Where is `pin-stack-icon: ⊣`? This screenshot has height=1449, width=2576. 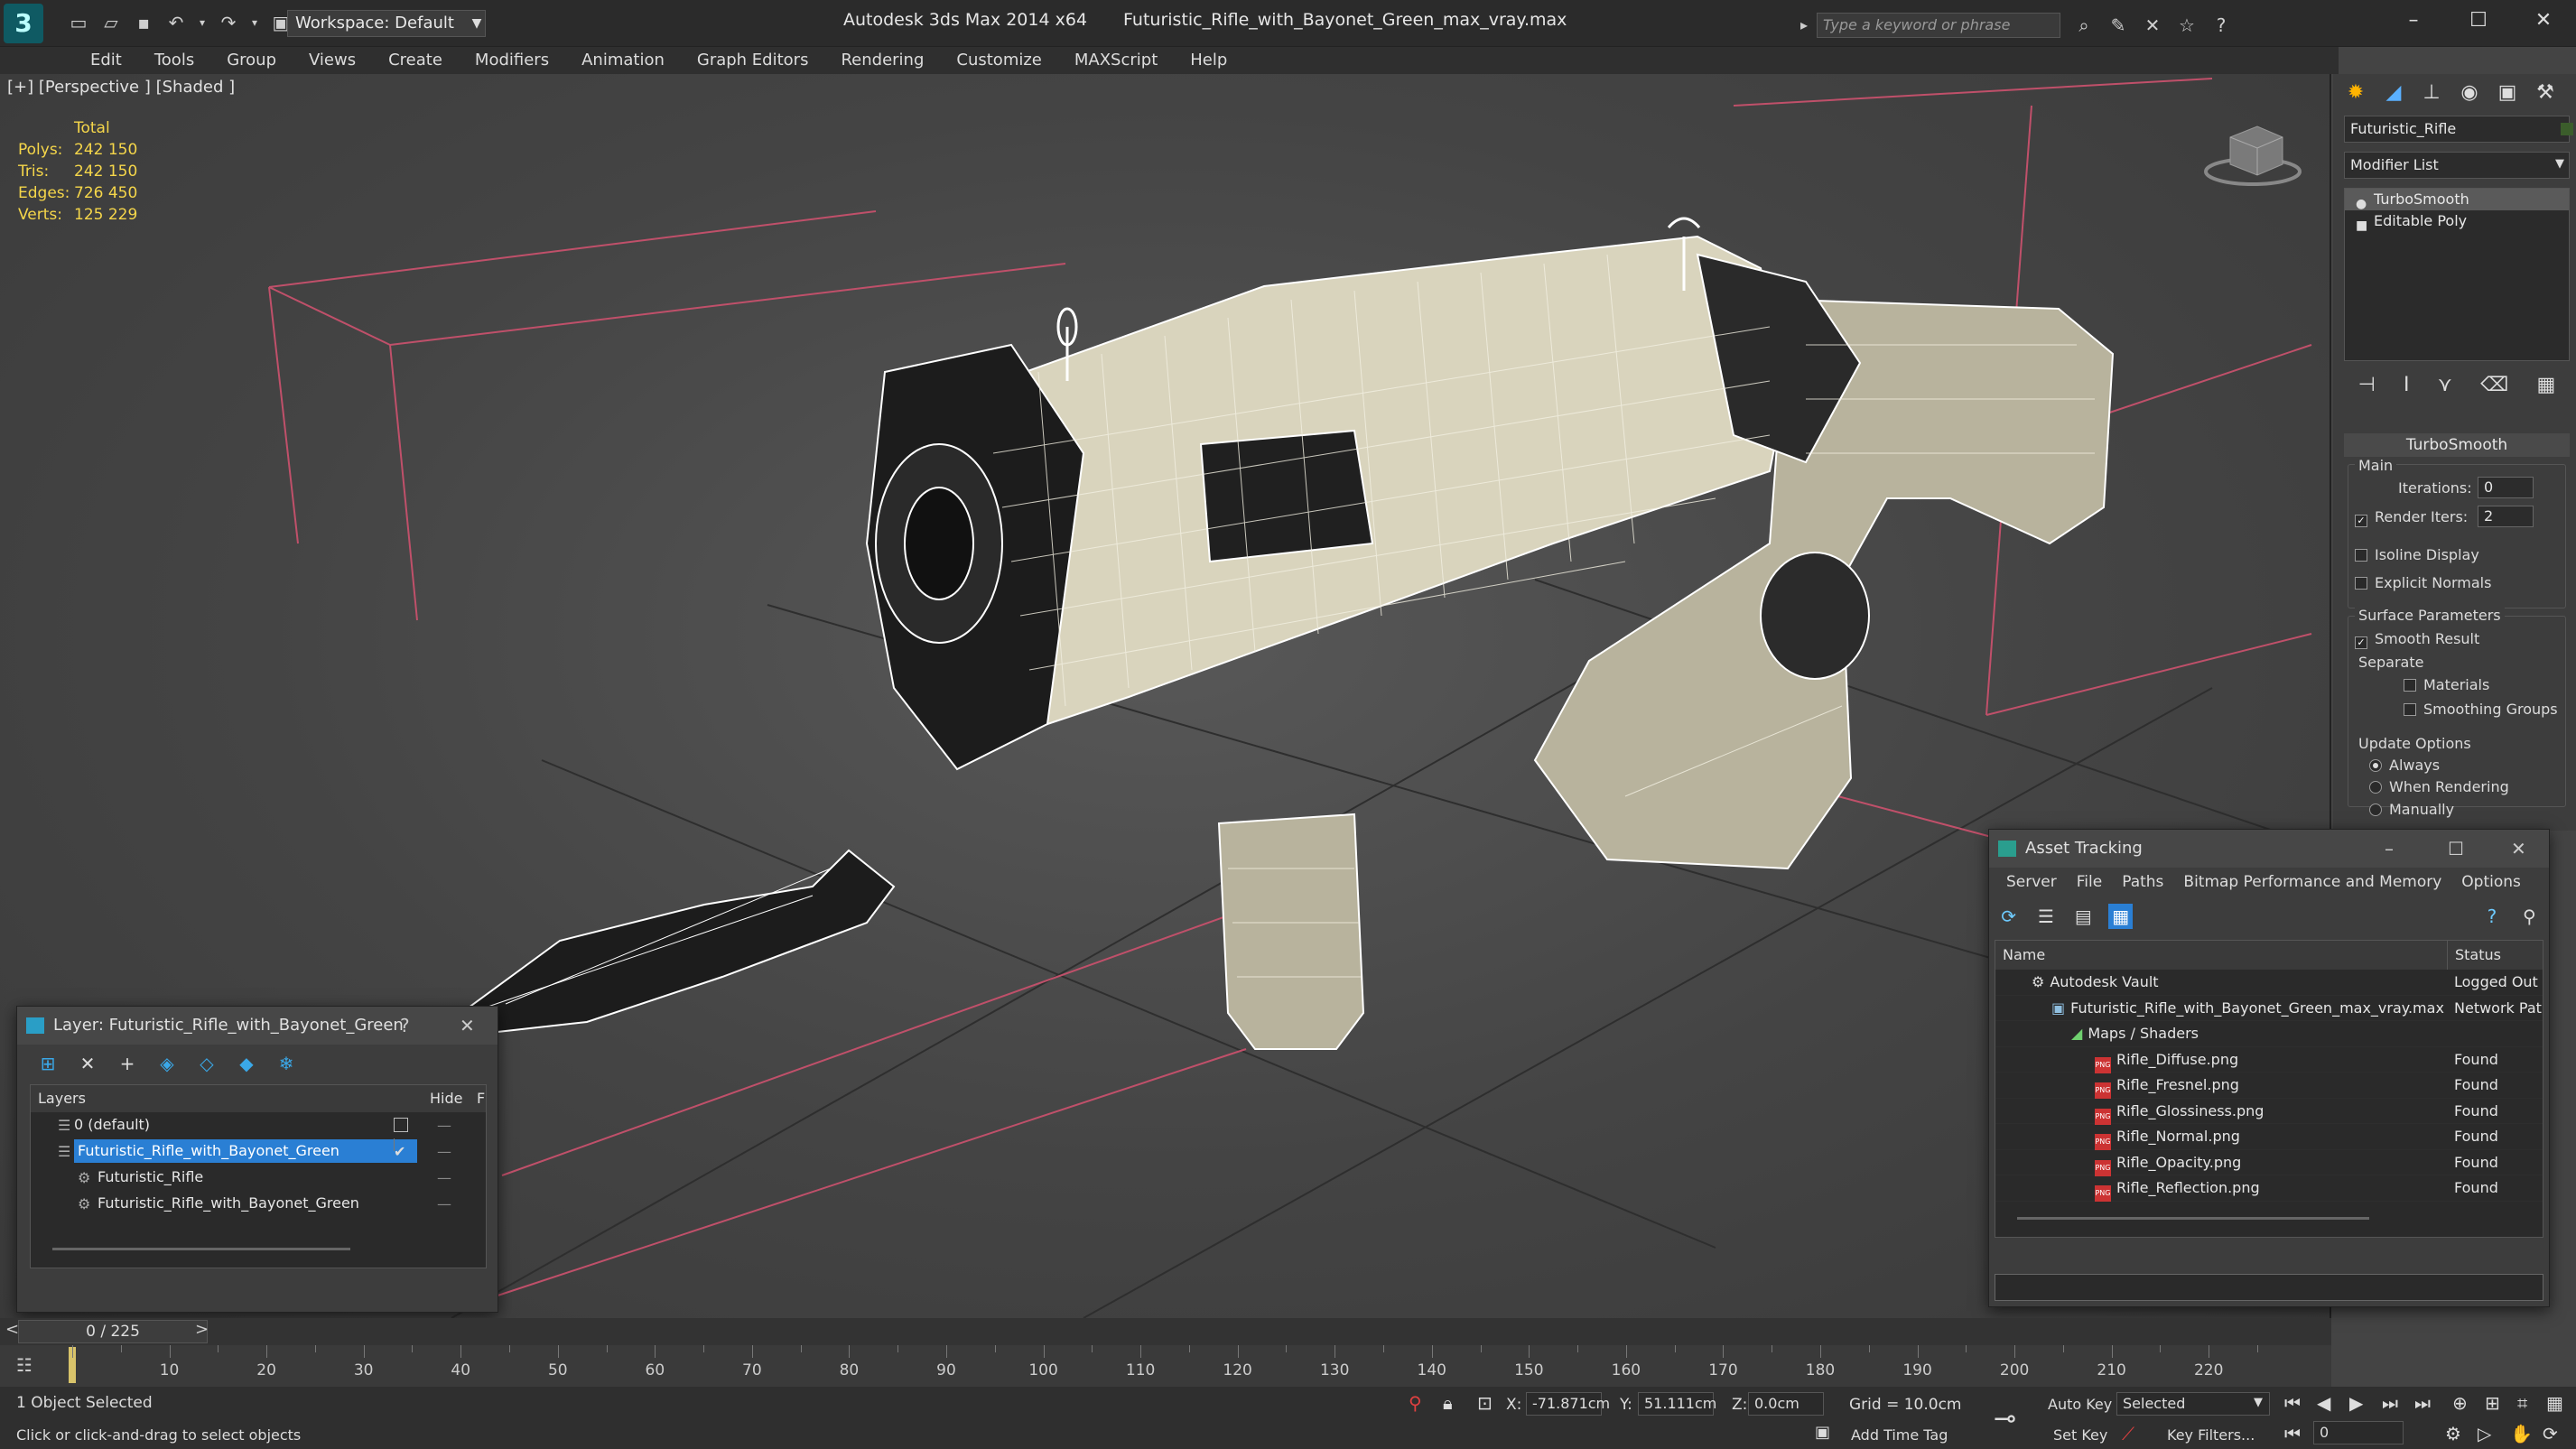
pin-stack-icon: ⊣ is located at coordinates (2367, 385).